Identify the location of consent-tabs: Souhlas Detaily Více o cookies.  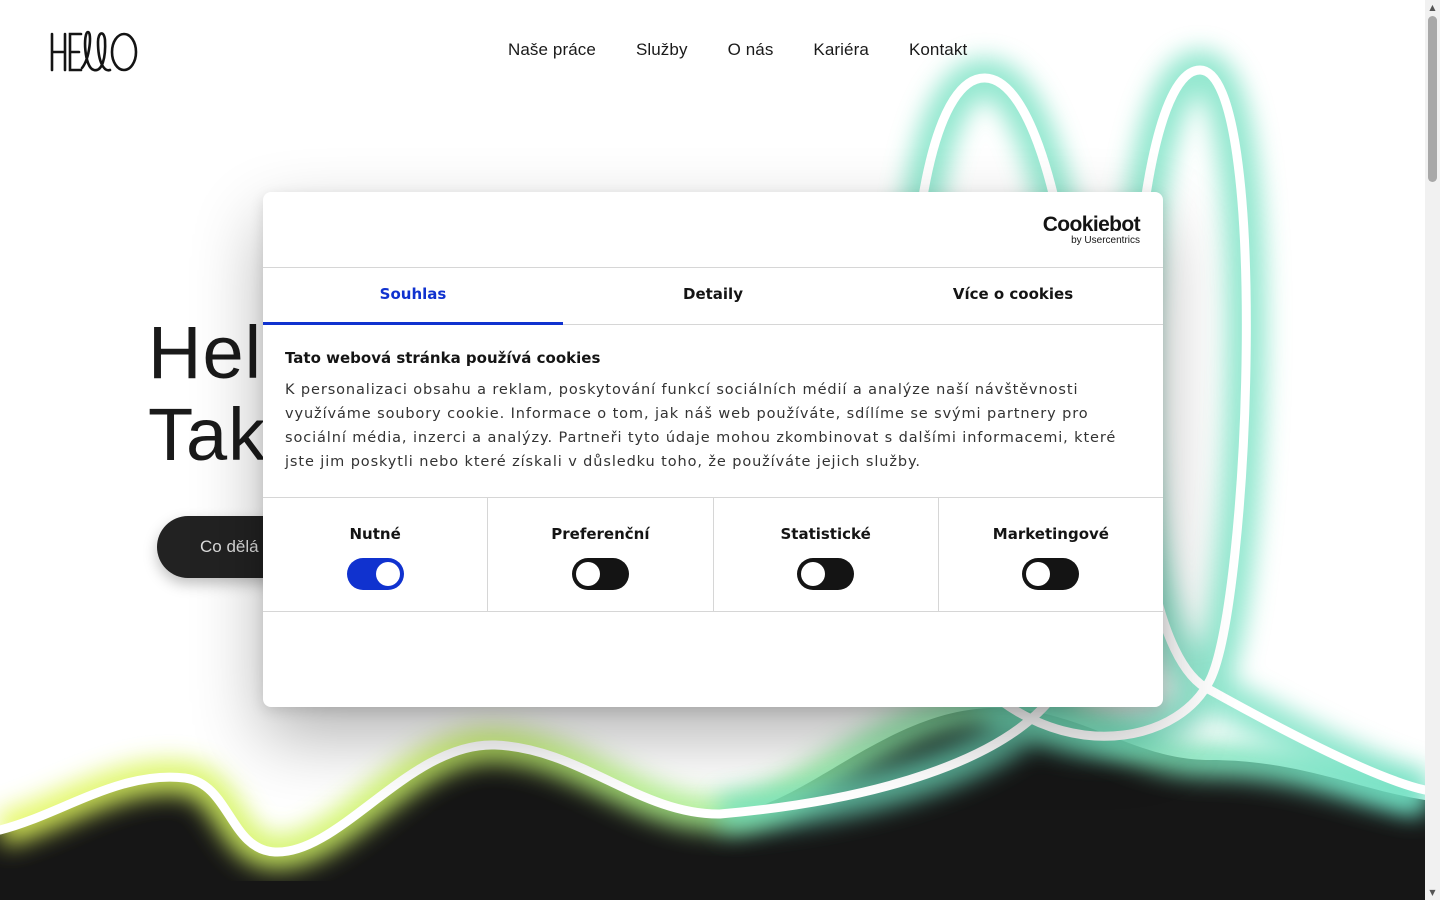
(713, 296).